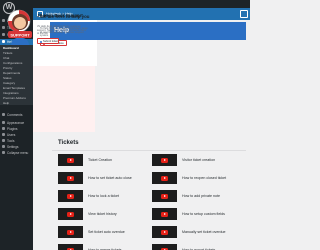 This screenshot has width=320, height=250. Describe the element at coordinates (204, 232) in the screenshot. I see `ticket-video-label: Manually set ticket overdue` at that location.